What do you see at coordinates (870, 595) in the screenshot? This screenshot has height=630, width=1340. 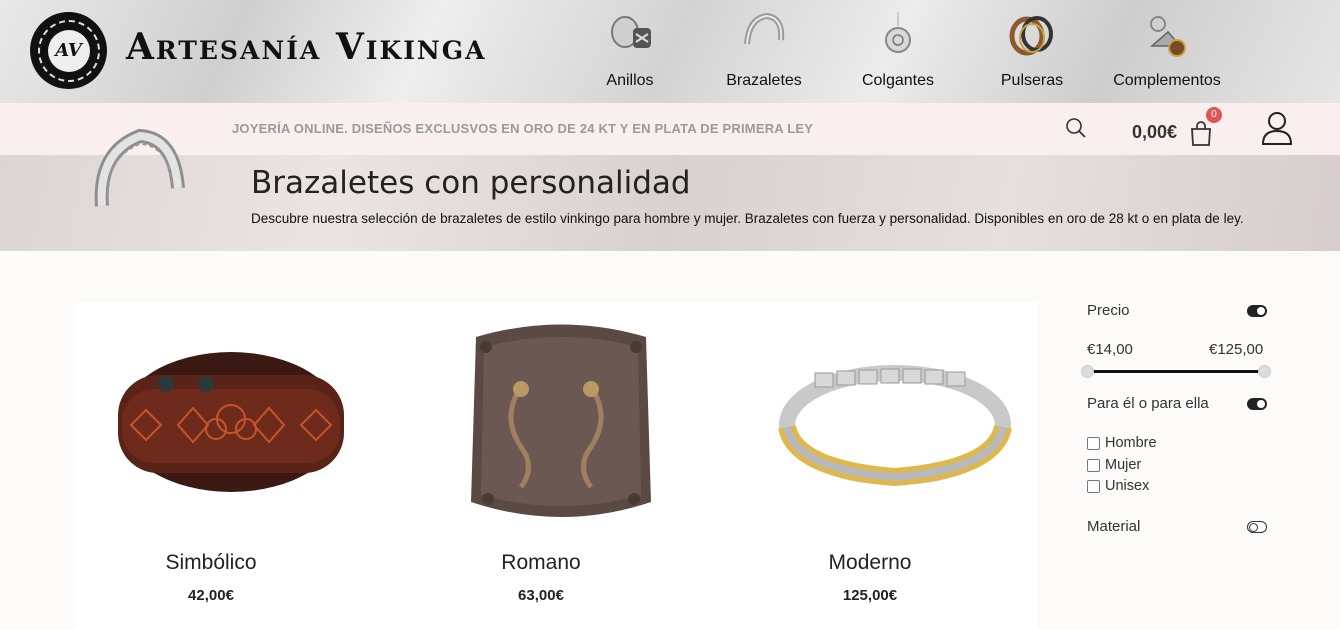 I see `product-price: 125,00€` at bounding box center [870, 595].